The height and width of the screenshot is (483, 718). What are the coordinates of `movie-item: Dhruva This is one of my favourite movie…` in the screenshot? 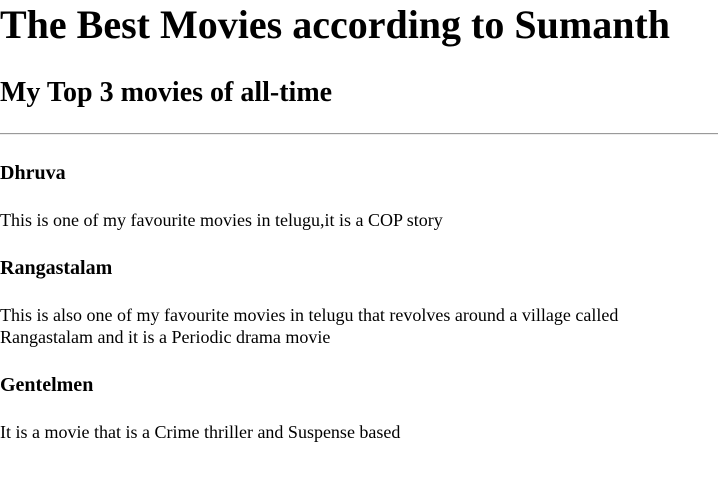 It's located at (359, 196).